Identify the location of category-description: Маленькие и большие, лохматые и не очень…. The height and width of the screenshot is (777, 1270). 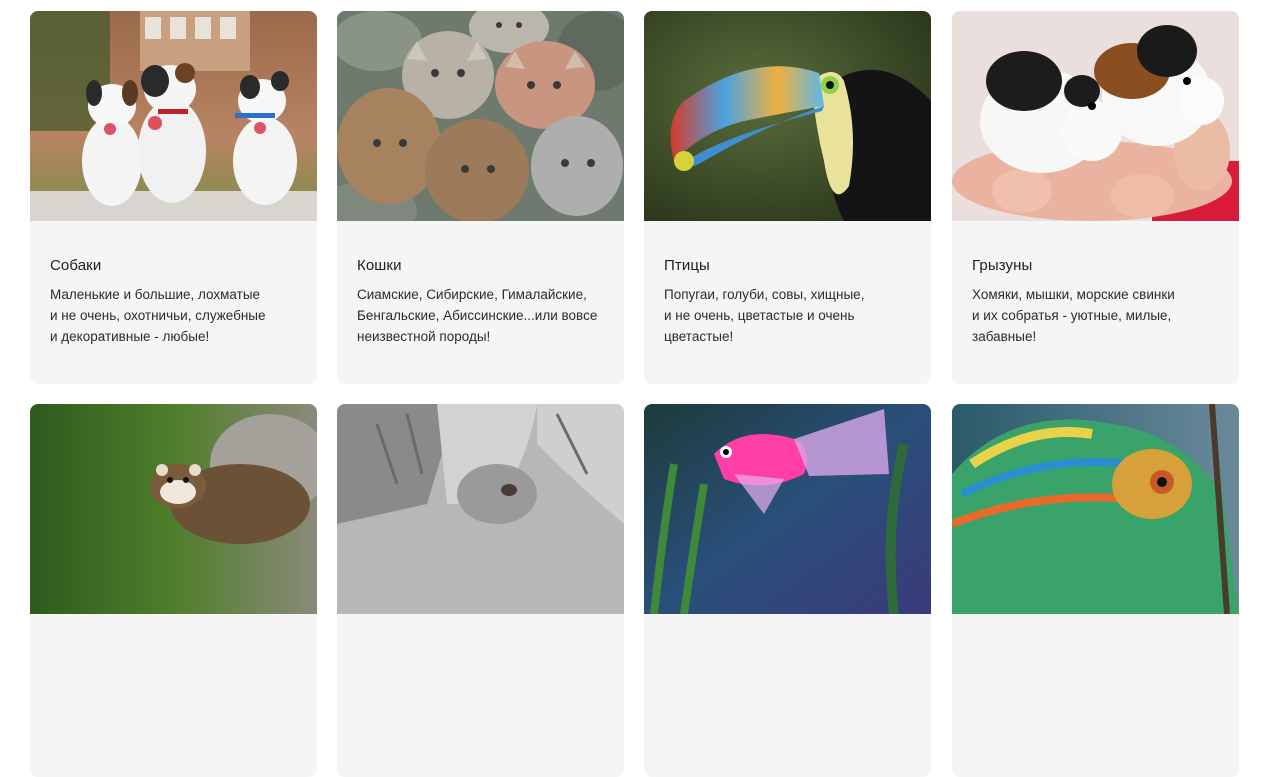
(158, 315).